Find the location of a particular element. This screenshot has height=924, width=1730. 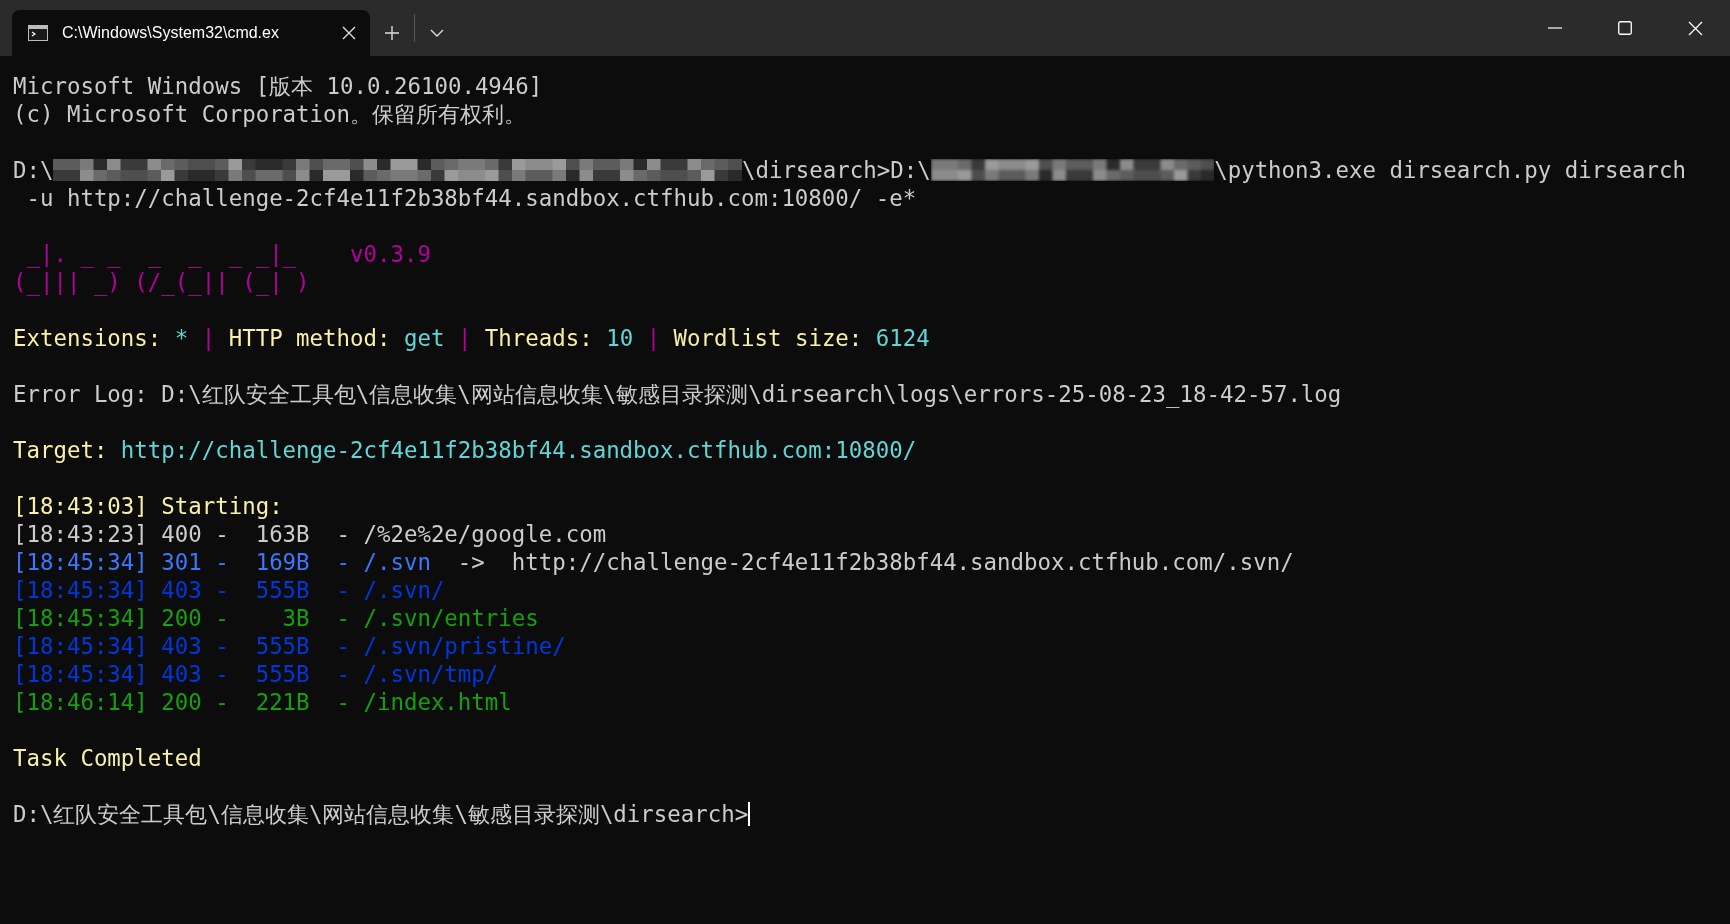

terminal-text: Wordlist size: is located at coordinates (768, 338).